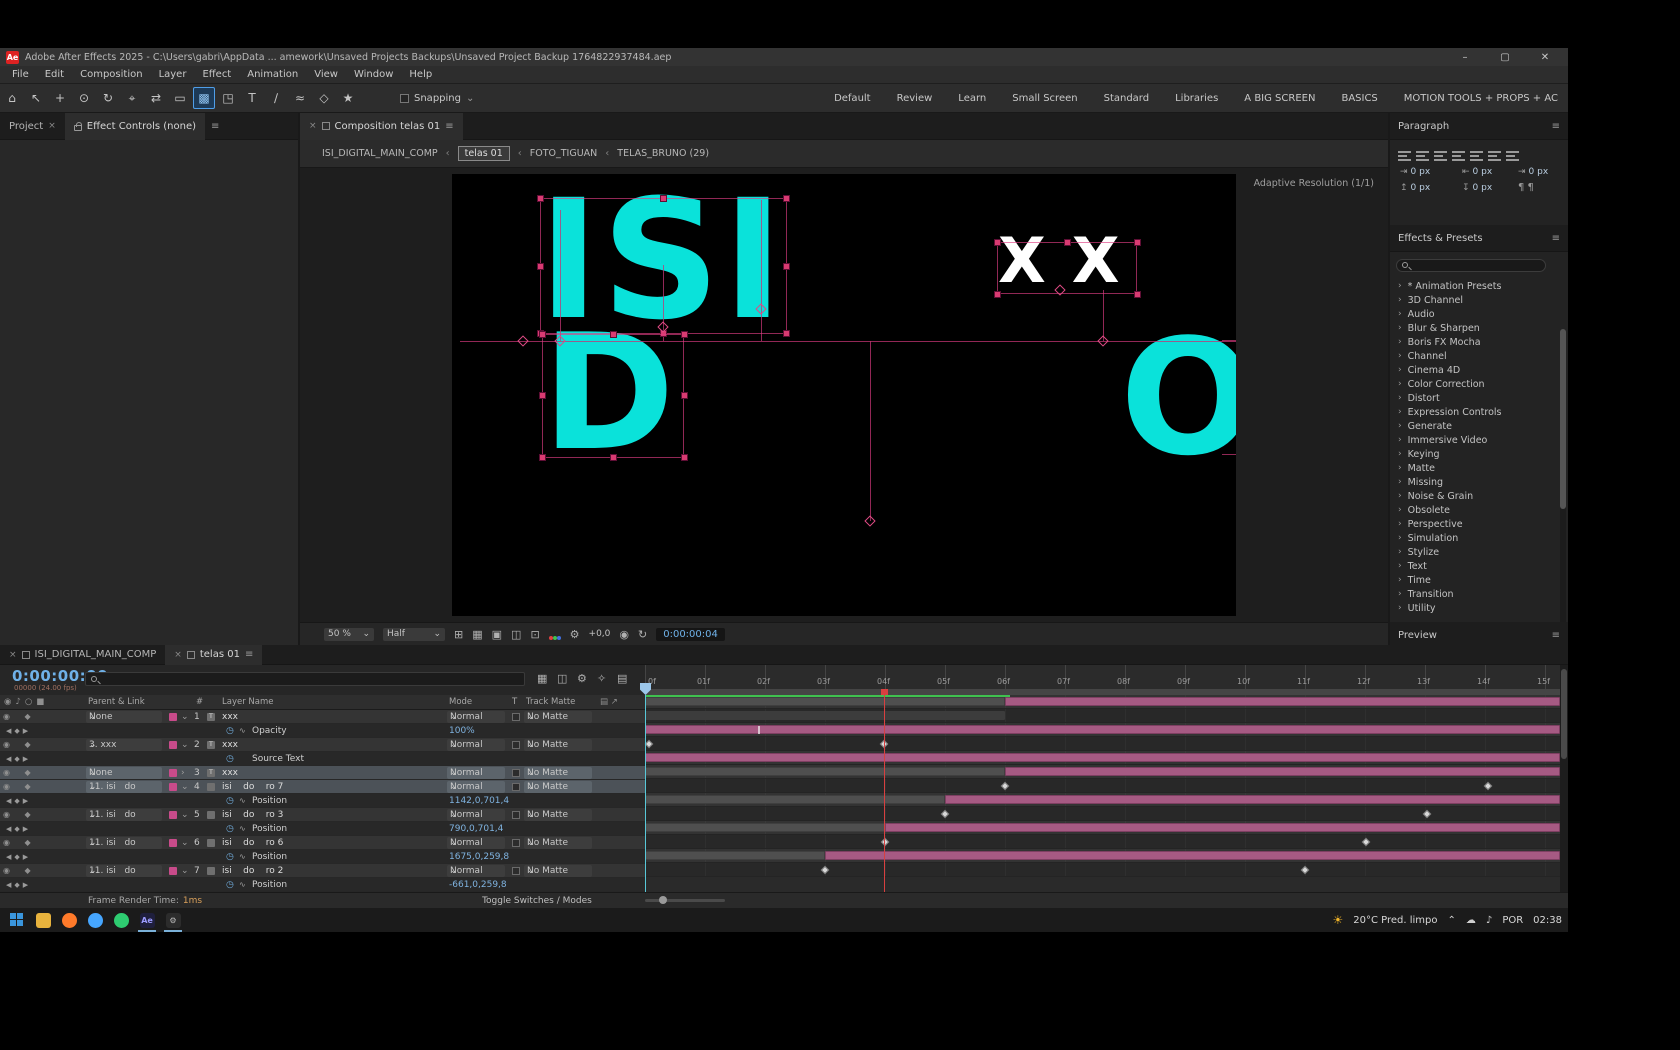  I want to click on effects-category: › Generate, so click(1476, 426).